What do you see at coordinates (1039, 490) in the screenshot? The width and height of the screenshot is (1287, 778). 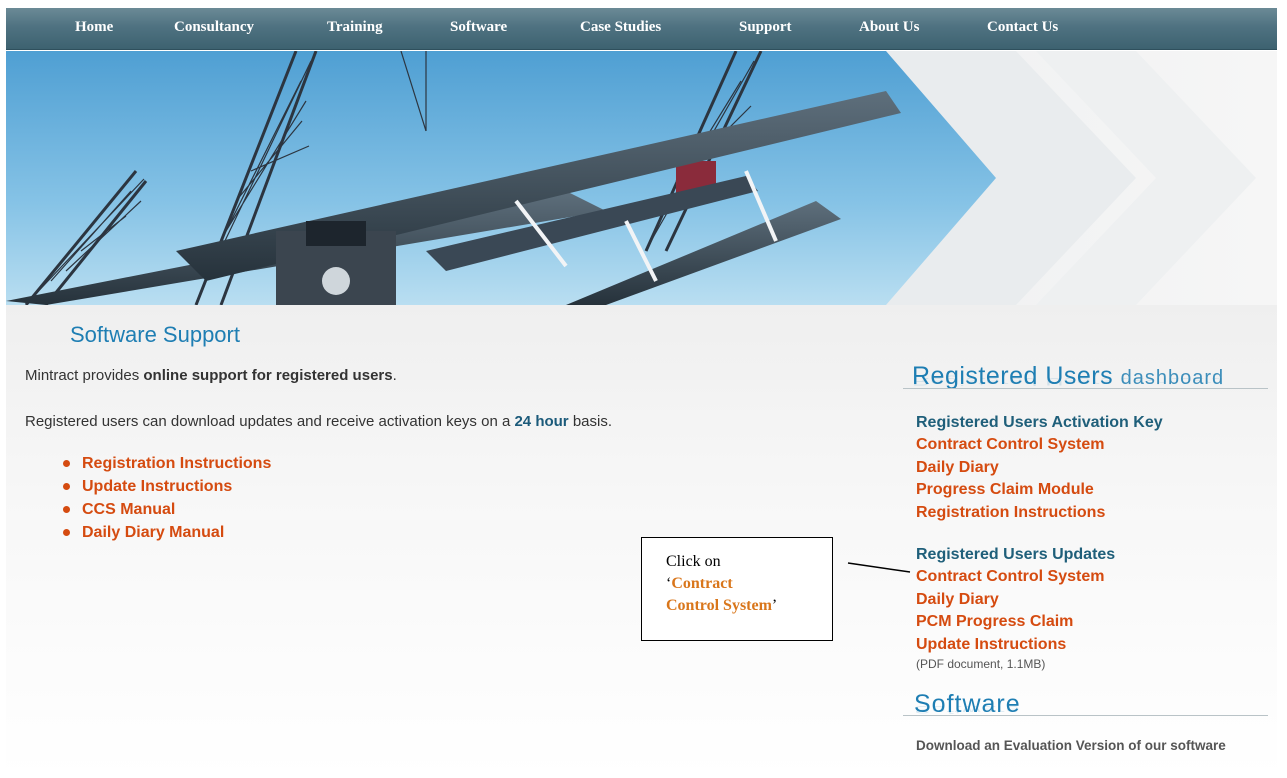 I see `activation-link-progress-claim: Progress Claim Module` at bounding box center [1039, 490].